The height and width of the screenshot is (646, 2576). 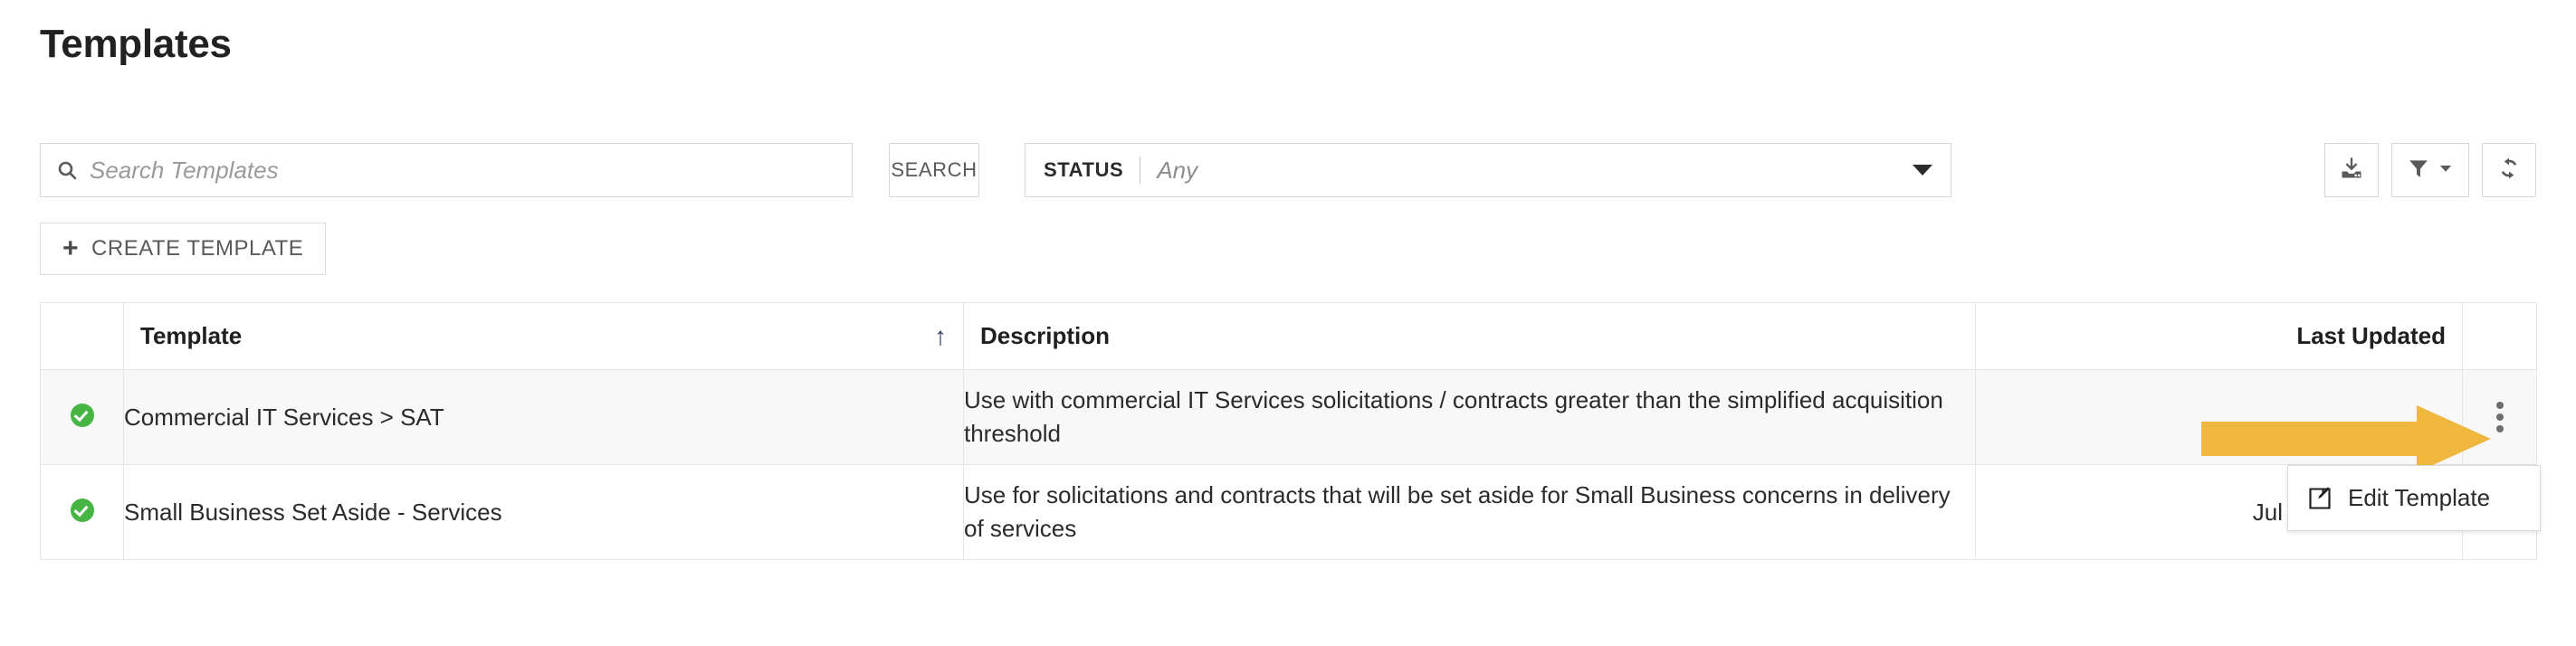 What do you see at coordinates (543, 336) in the screenshot?
I see `column-header-template: Template ↑` at bounding box center [543, 336].